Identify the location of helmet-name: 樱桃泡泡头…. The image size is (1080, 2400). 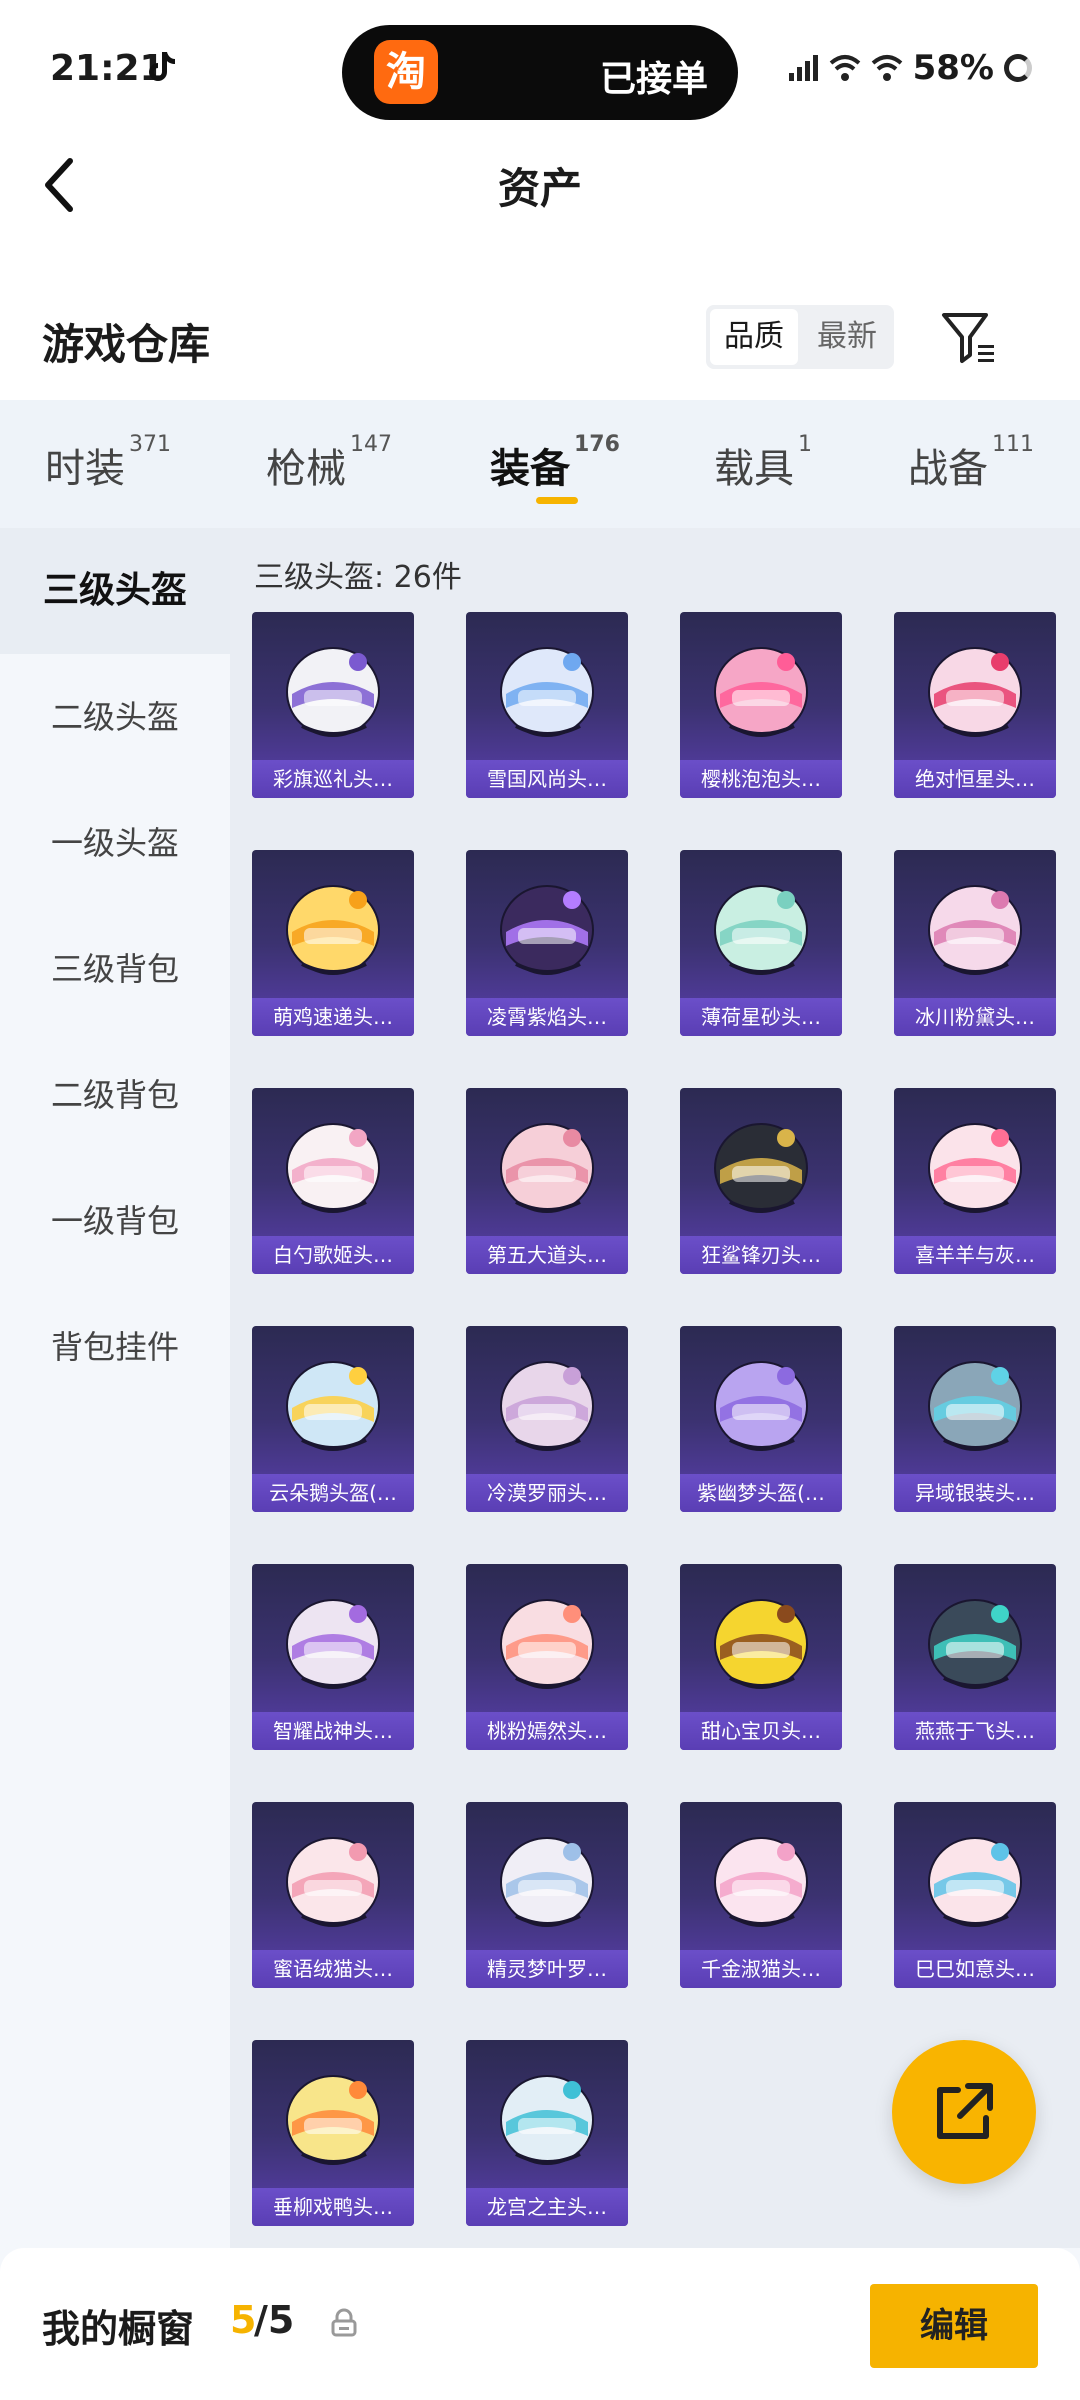
(761, 779).